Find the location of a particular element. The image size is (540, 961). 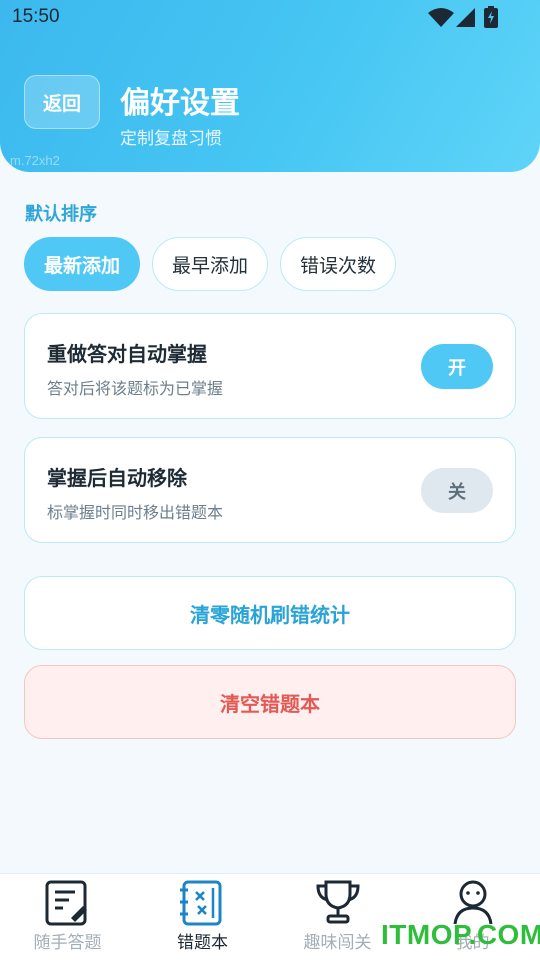

tab-wrong-book: 错题本 is located at coordinates (202, 917).